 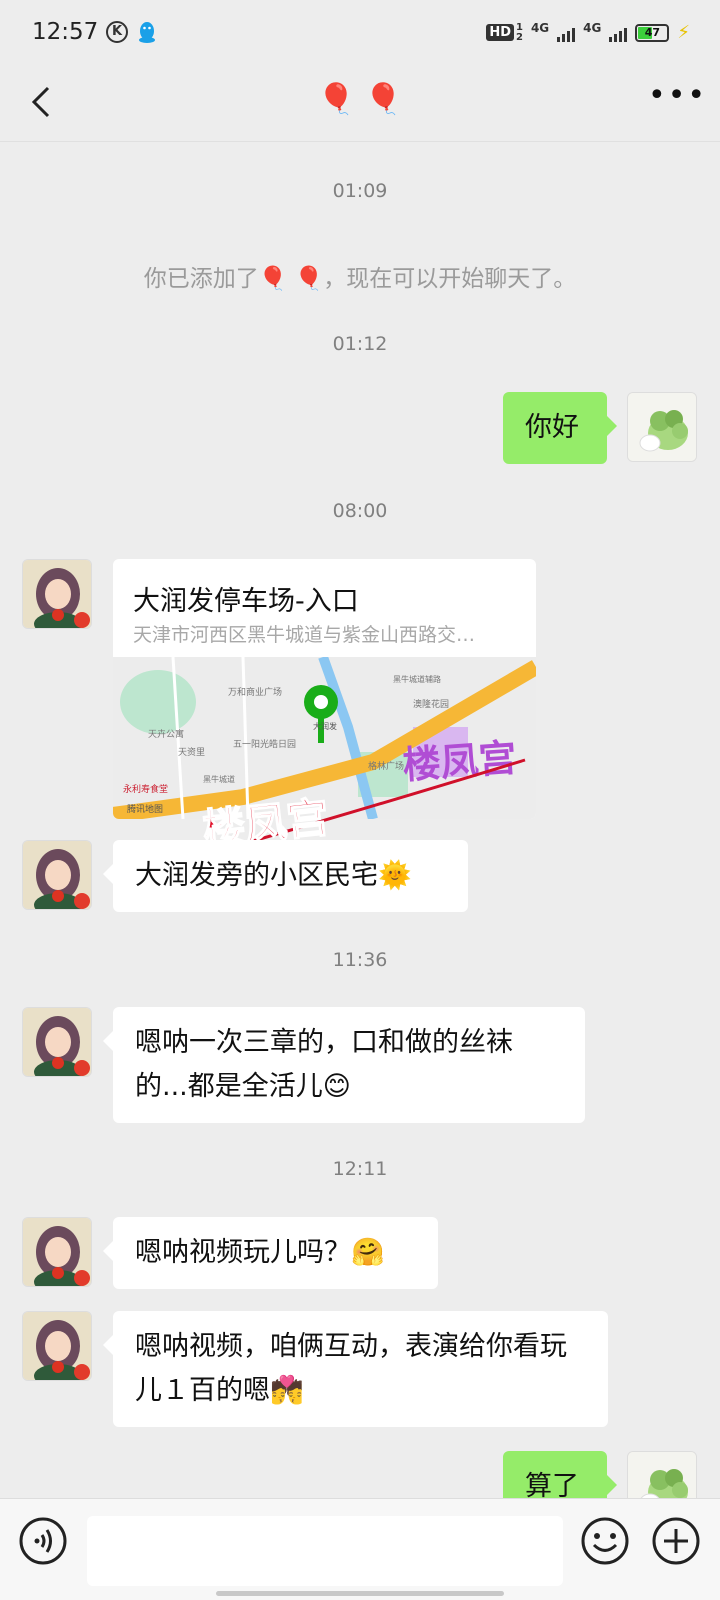 I want to click on timestamp: 11:36, so click(x=360, y=960).